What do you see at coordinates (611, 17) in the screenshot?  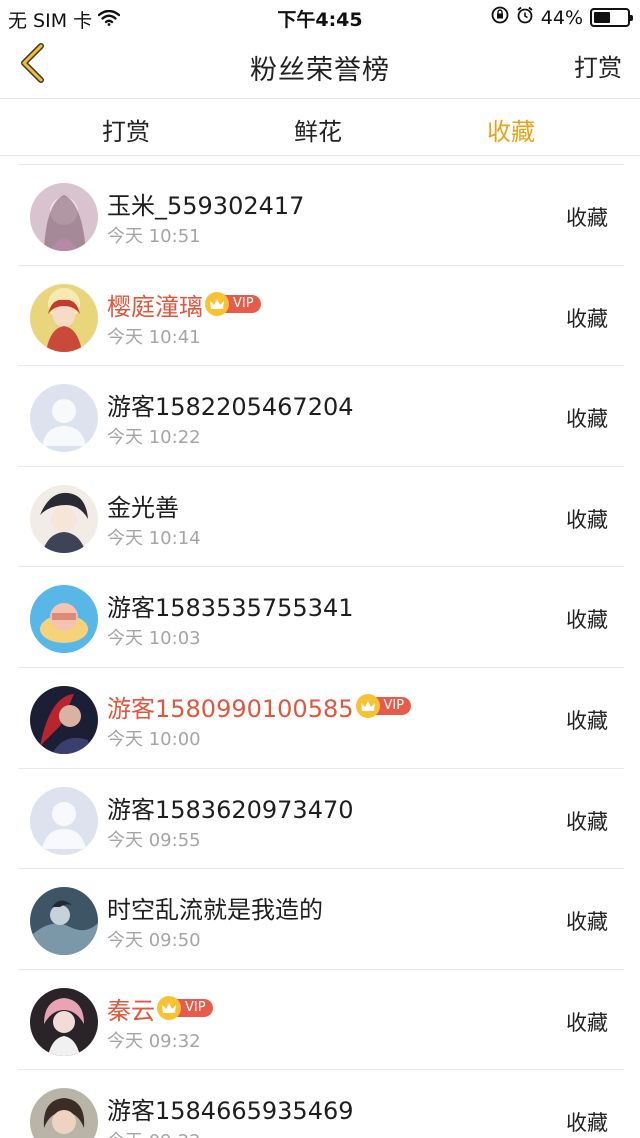 I see `battery-icon` at bounding box center [611, 17].